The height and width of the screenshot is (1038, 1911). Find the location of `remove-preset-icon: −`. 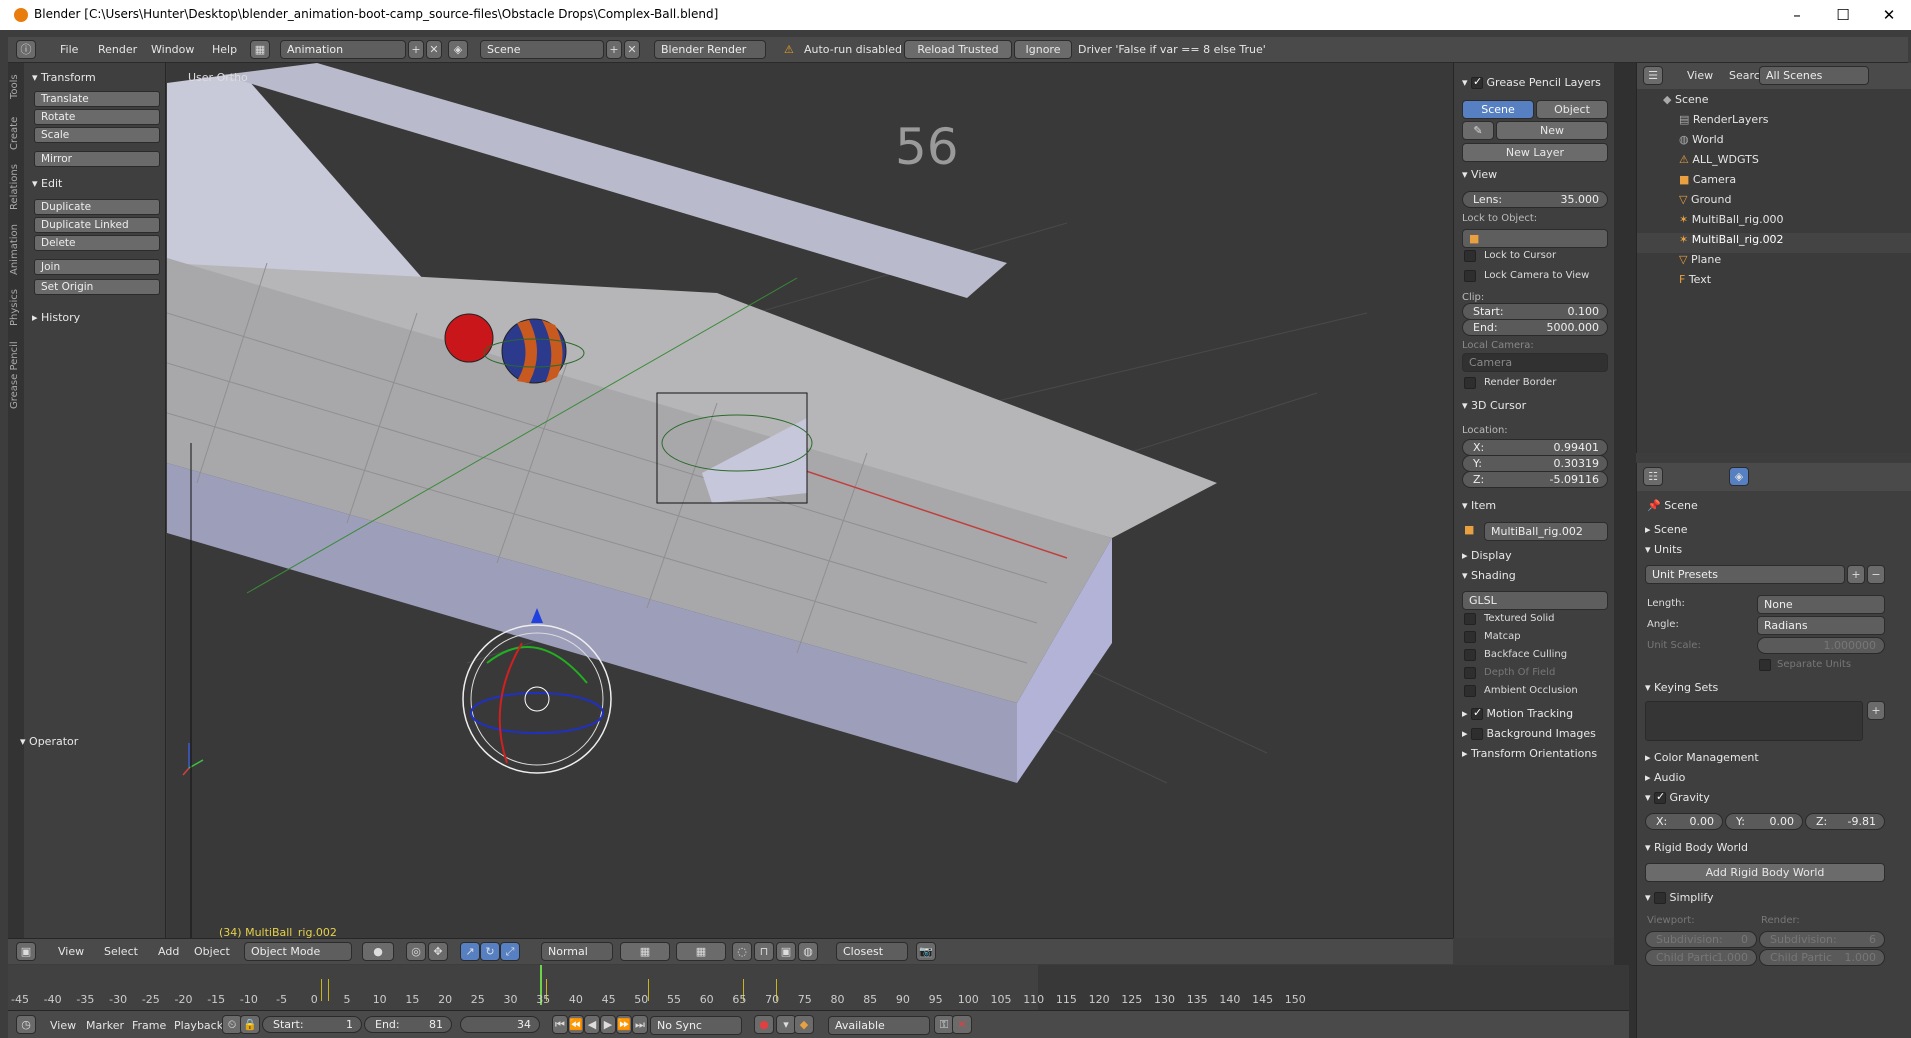

remove-preset-icon: − is located at coordinates (1876, 574).